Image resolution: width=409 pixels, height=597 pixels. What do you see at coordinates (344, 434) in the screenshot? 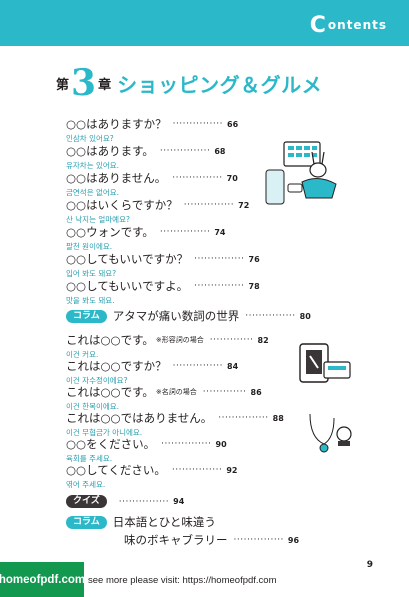
I see `crystal-ball` at bounding box center [344, 434].